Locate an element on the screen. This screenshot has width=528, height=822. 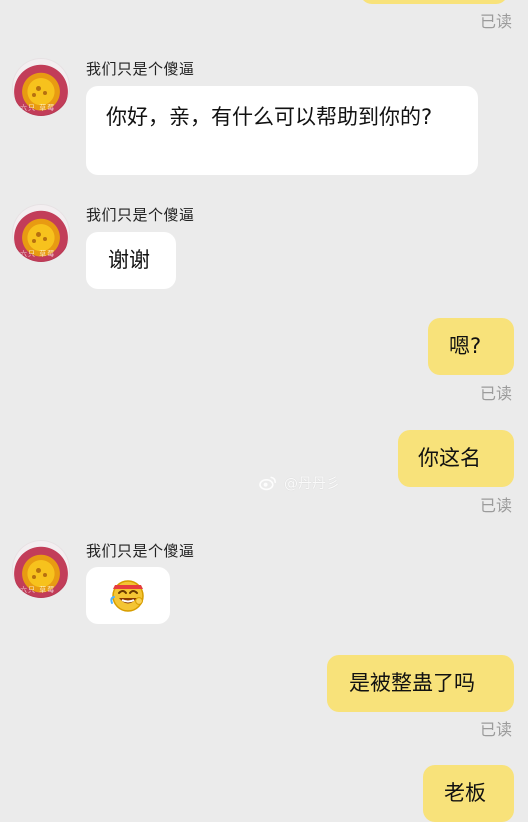
watermark-text: @丹丹彡 is located at coordinates (312, 484).